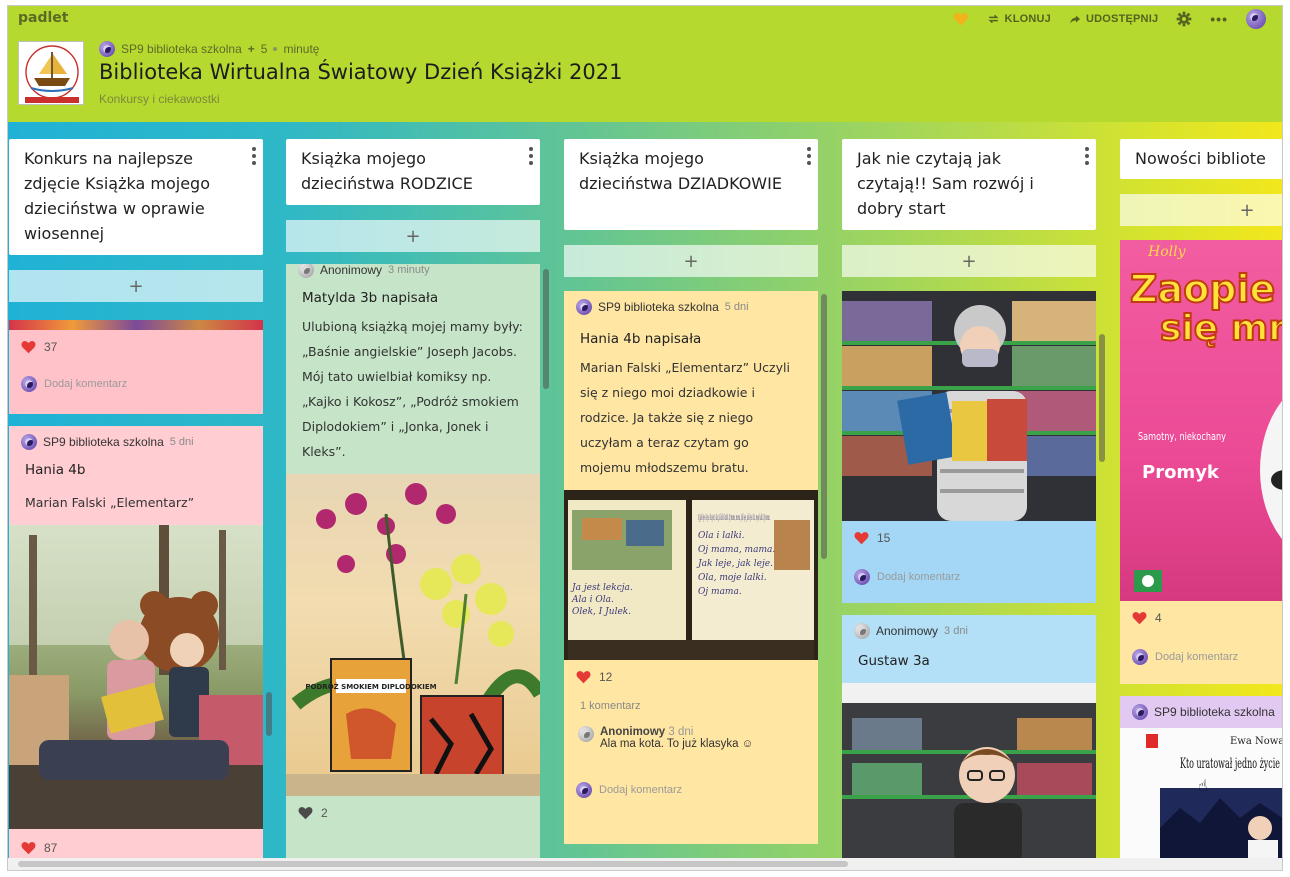  Describe the element at coordinates (633, 732) in the screenshot. I see `comment-author: Anonimowy` at that location.